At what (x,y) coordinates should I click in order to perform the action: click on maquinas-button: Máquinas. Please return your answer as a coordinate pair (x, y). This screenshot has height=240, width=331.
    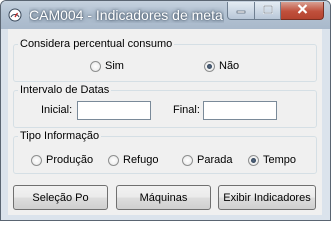
    Looking at the image, I should click on (163, 197).